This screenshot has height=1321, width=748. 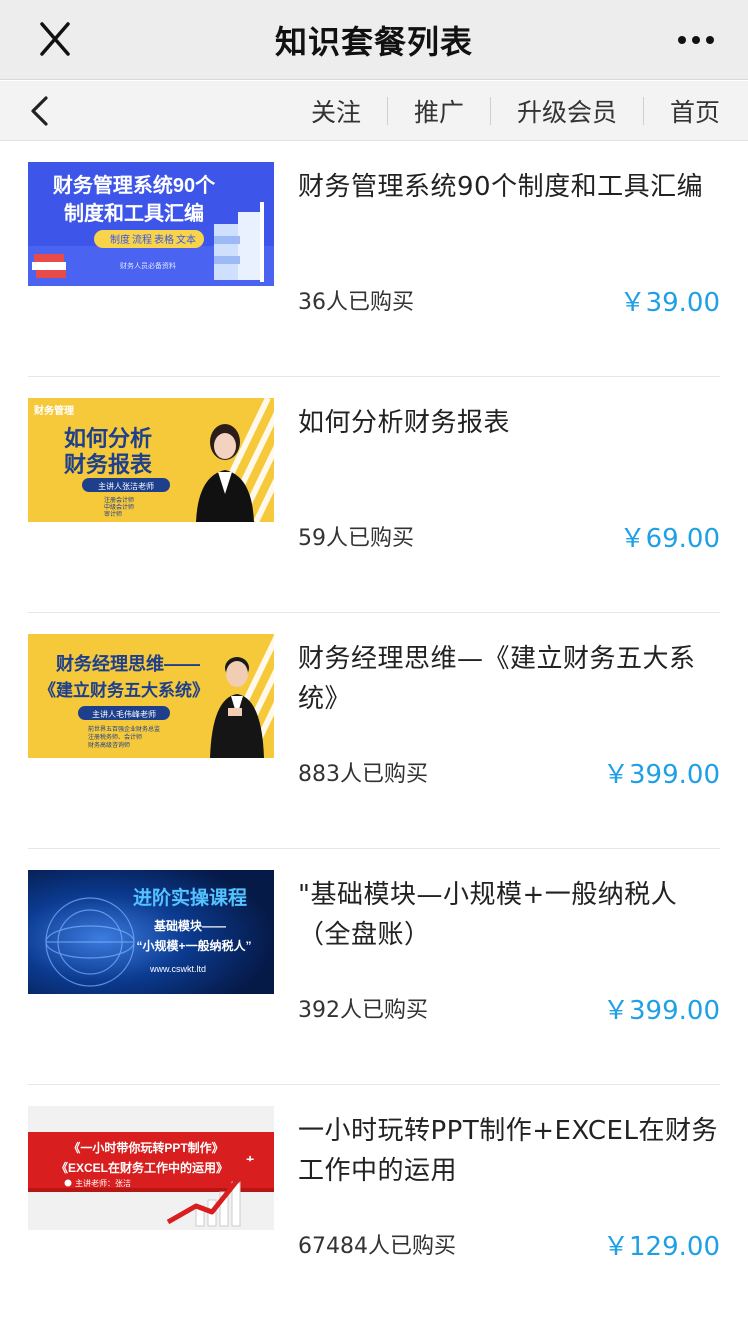 What do you see at coordinates (669, 539) in the screenshot?
I see `item-price: ￥69.00` at bounding box center [669, 539].